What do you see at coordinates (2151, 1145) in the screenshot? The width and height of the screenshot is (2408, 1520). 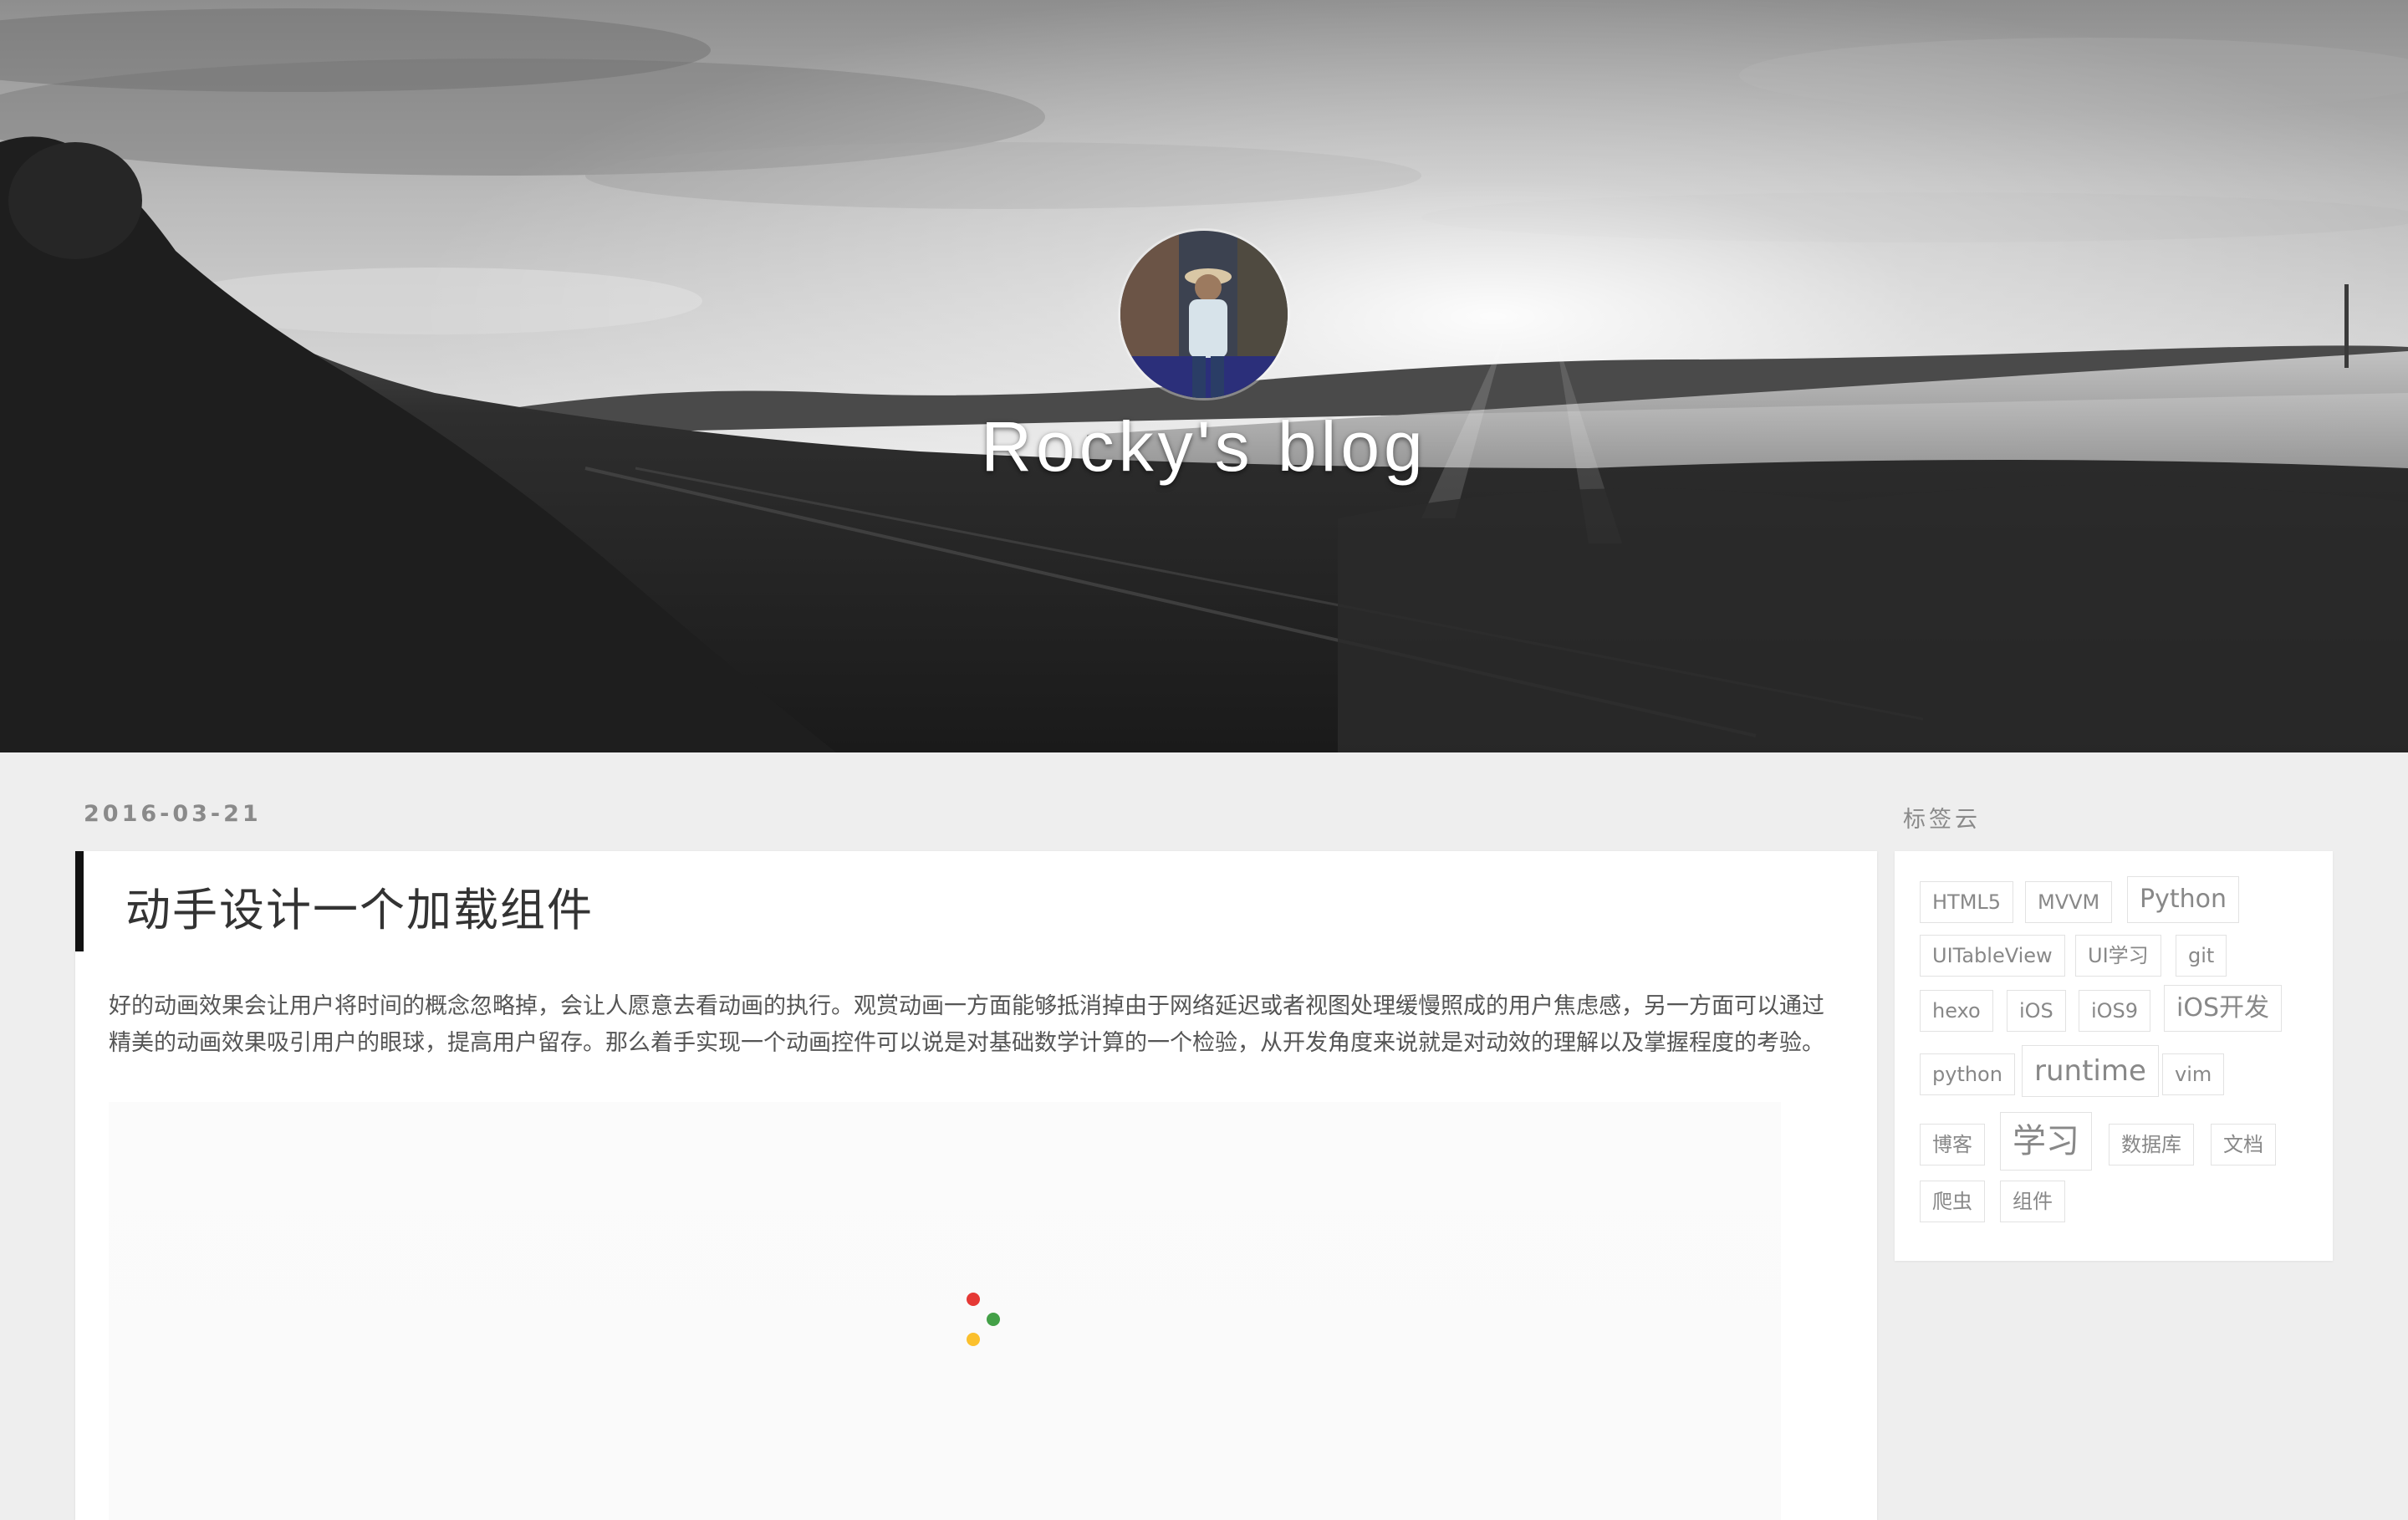 I see `tag-database: 数据库` at bounding box center [2151, 1145].